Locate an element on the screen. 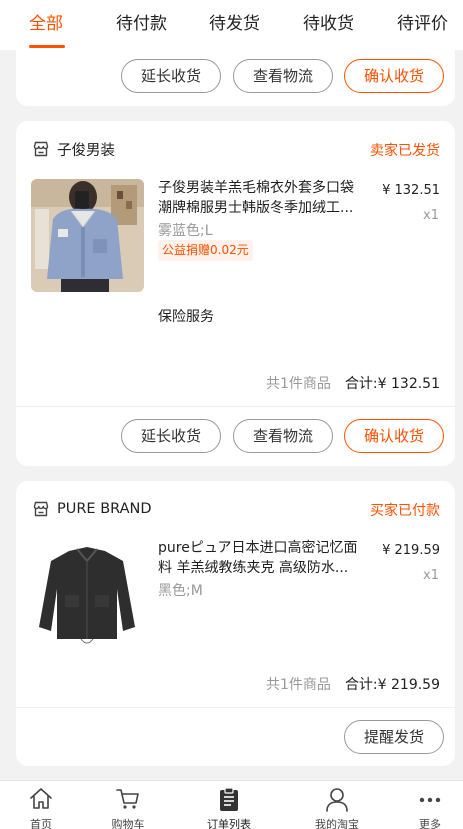  product-photo-jacket is located at coordinates (87, 235).